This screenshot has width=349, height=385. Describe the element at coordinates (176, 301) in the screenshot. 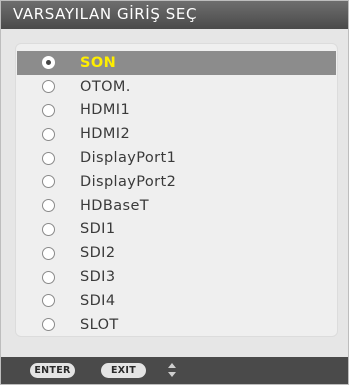

I see `input-option-sdi4: SDI4` at that location.